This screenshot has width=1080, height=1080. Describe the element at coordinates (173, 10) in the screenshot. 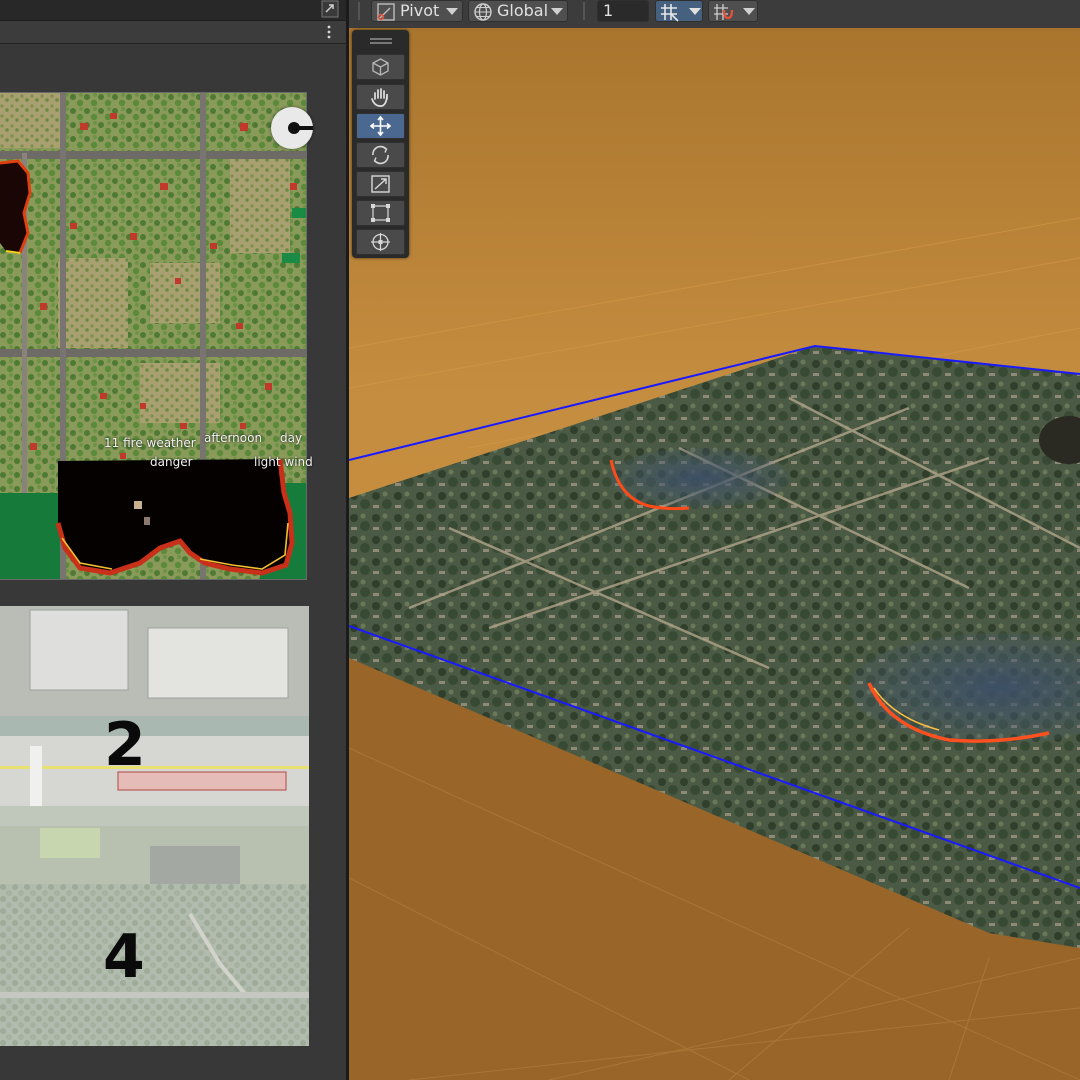

I see `left-panel-header` at that location.